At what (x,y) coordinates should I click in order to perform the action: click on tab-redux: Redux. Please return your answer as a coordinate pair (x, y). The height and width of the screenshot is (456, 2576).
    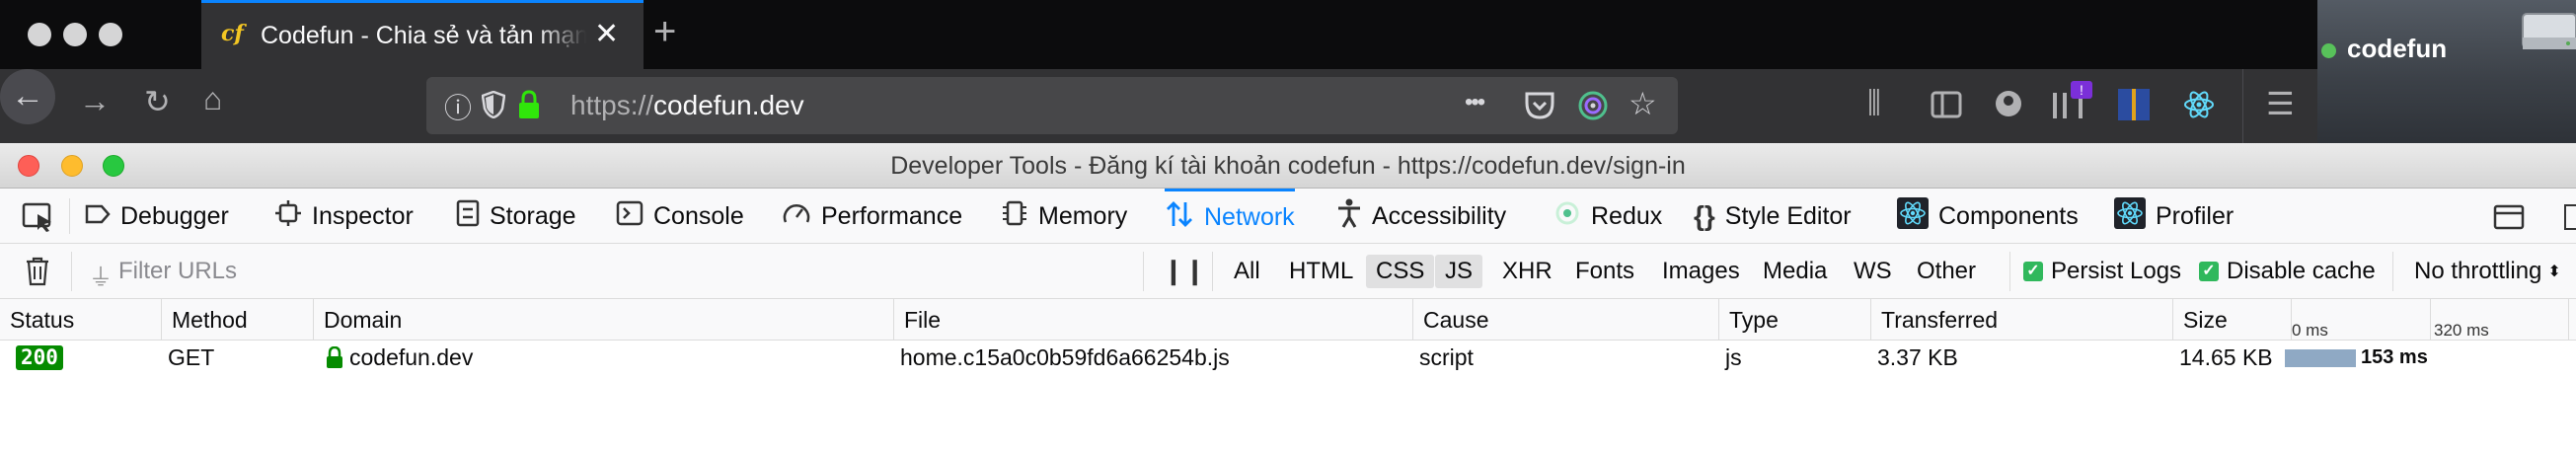
    Looking at the image, I should click on (1607, 216).